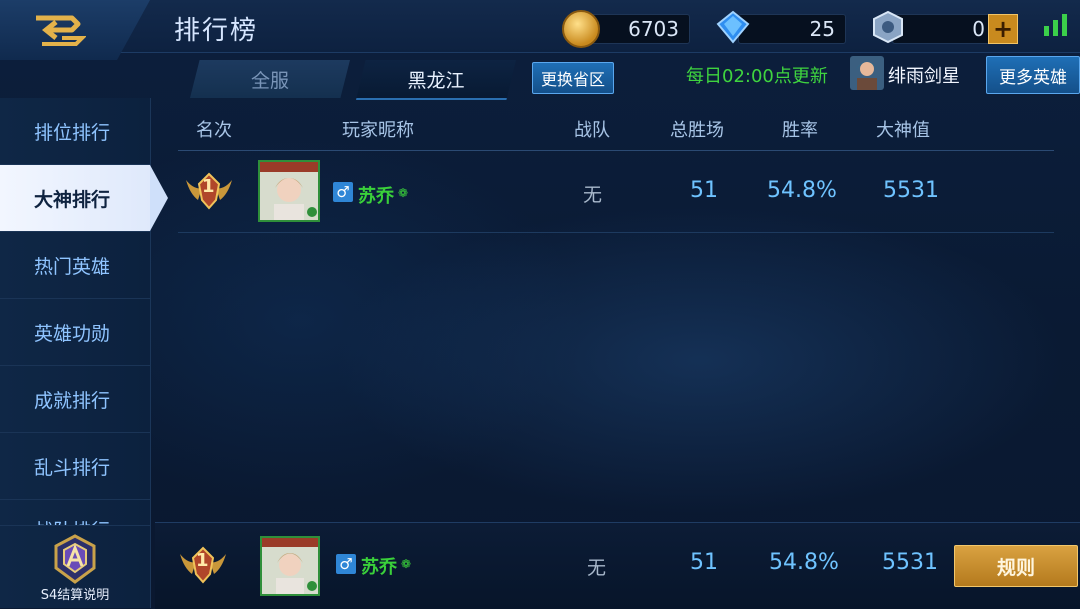  I want to click on more-heroes-button: 更多英雄, so click(1033, 75).